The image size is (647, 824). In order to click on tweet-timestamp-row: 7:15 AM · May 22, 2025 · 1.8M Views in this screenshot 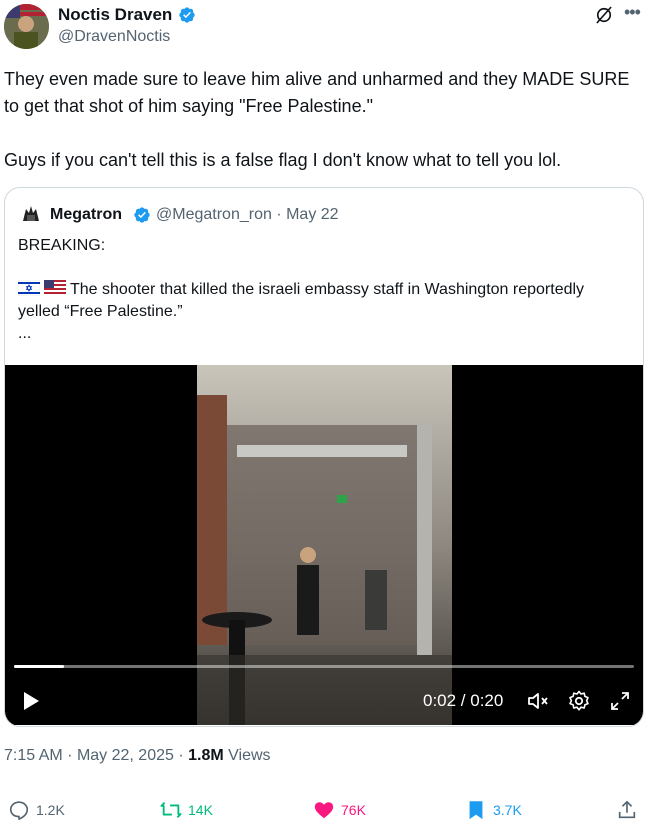, I will do `click(137, 756)`.